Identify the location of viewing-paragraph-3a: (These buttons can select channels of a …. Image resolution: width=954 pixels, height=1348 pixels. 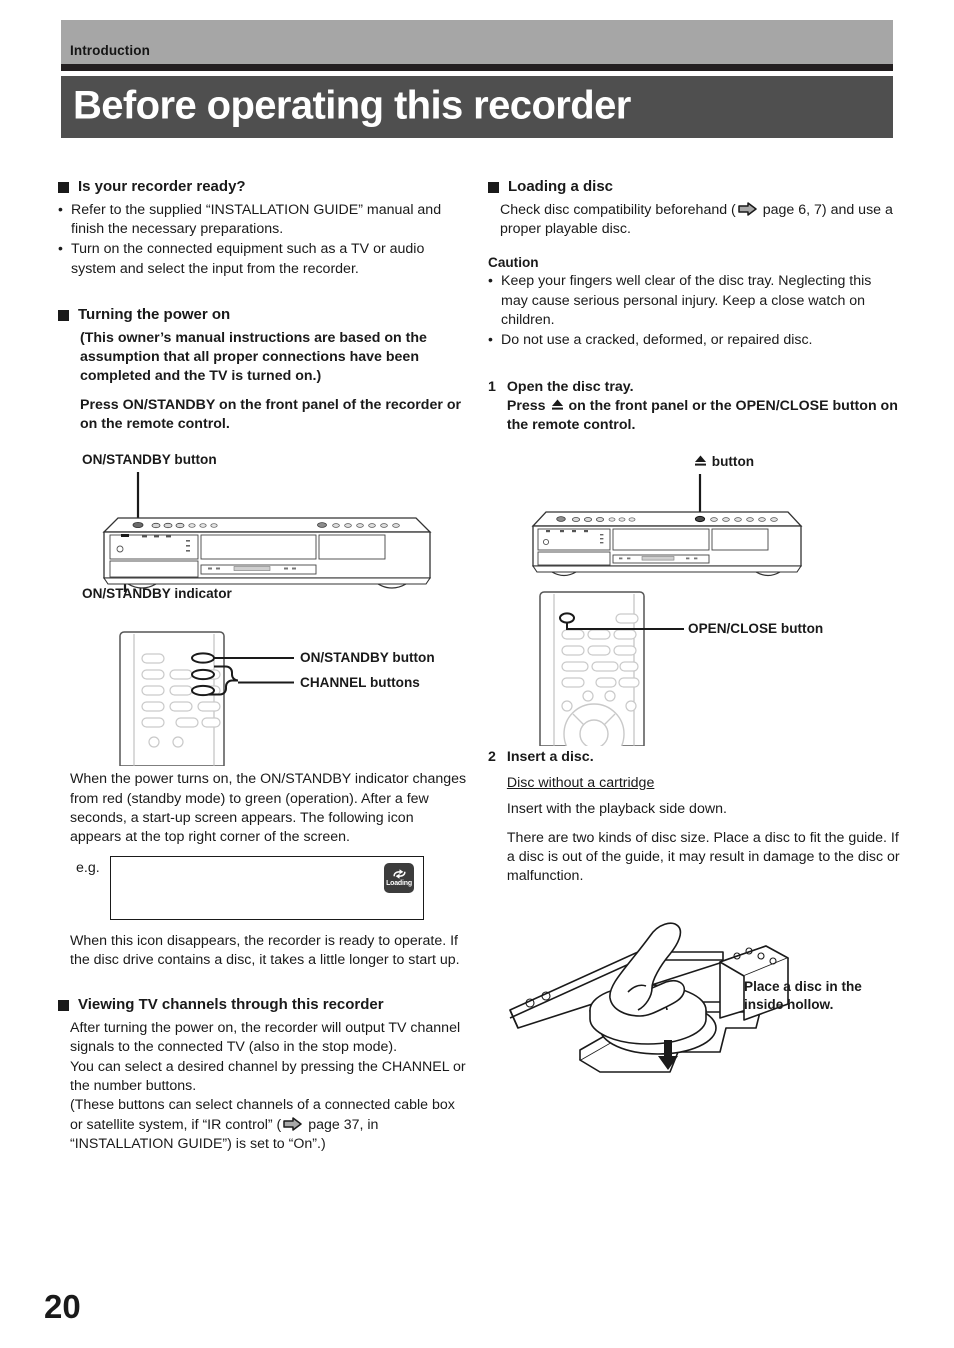
(262, 1115).